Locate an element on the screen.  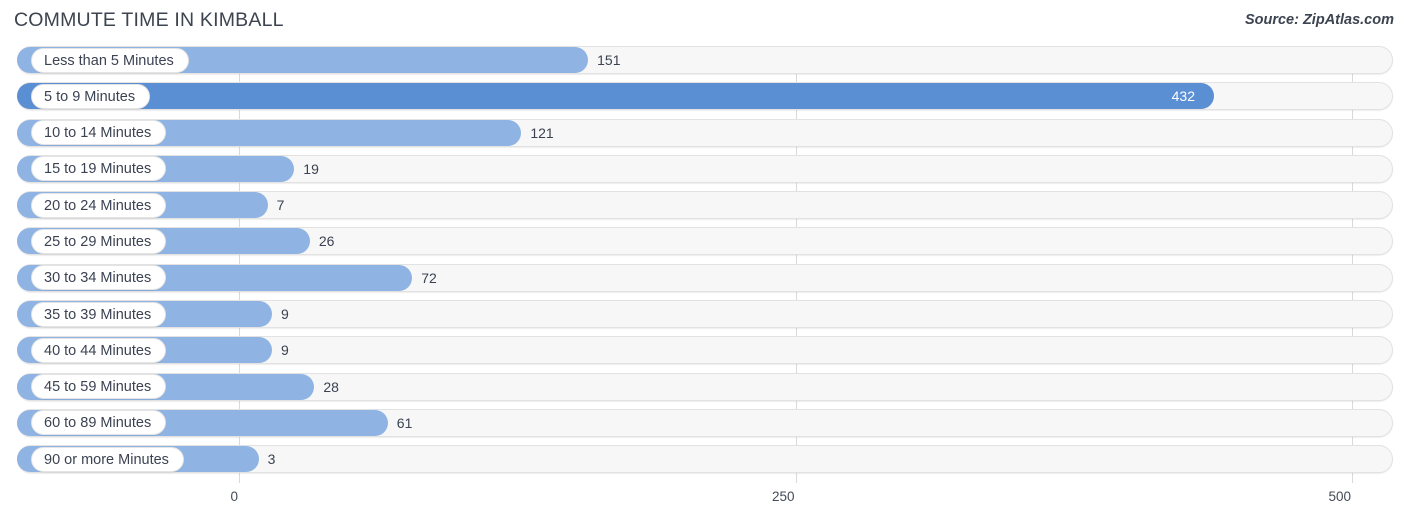
bar-row: 25 to 29 Minutes 26 is located at coordinates (703, 243).